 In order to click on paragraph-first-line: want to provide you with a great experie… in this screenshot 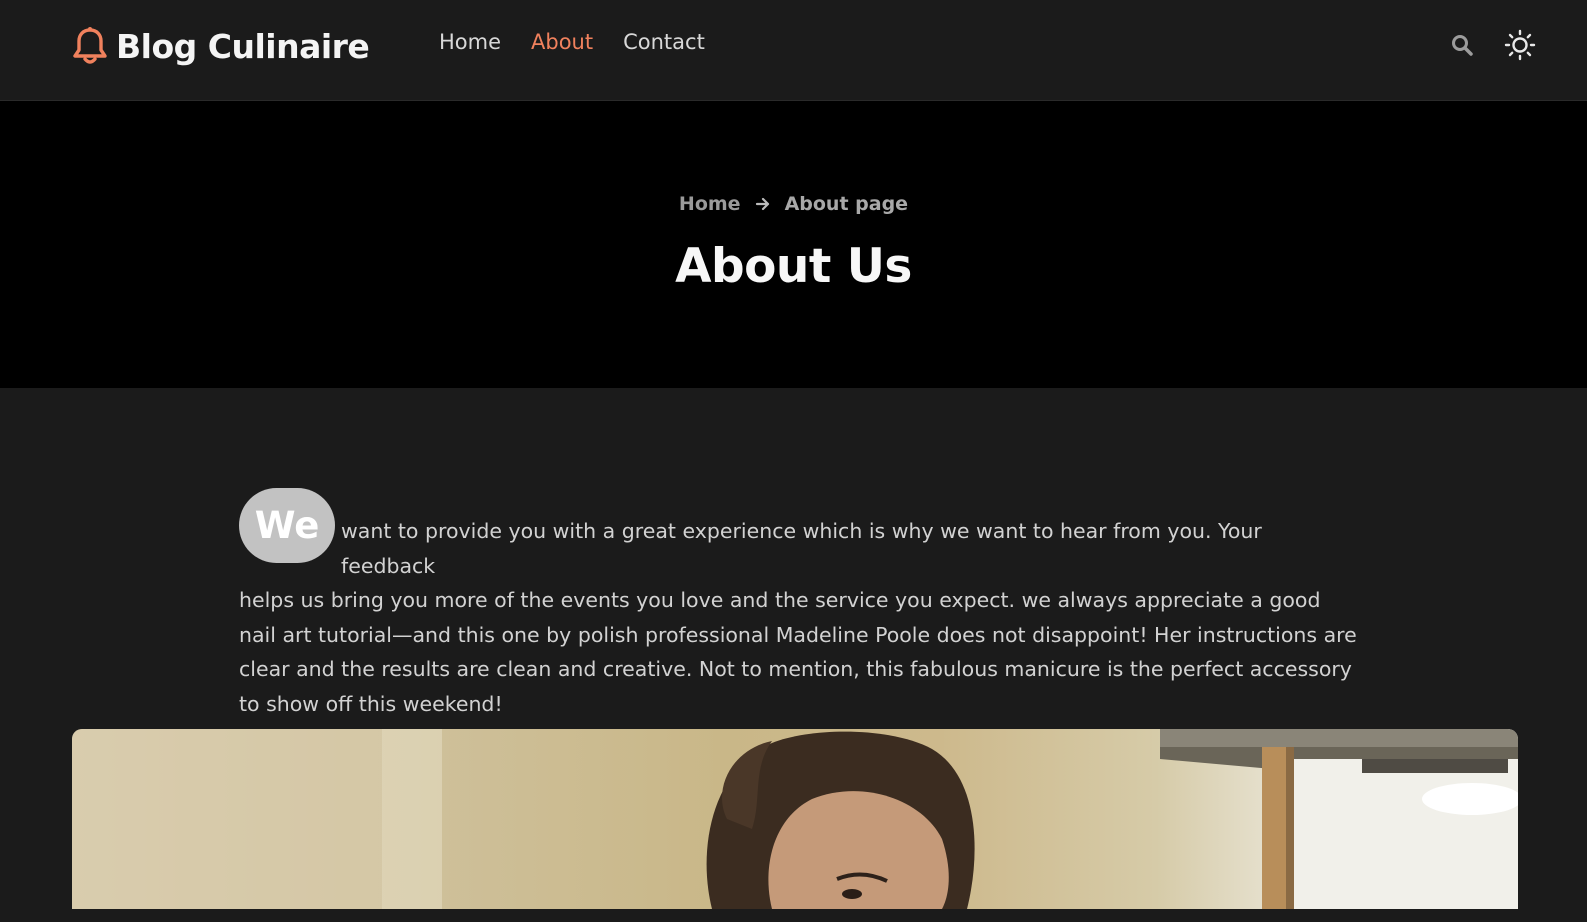, I will do `click(801, 548)`.